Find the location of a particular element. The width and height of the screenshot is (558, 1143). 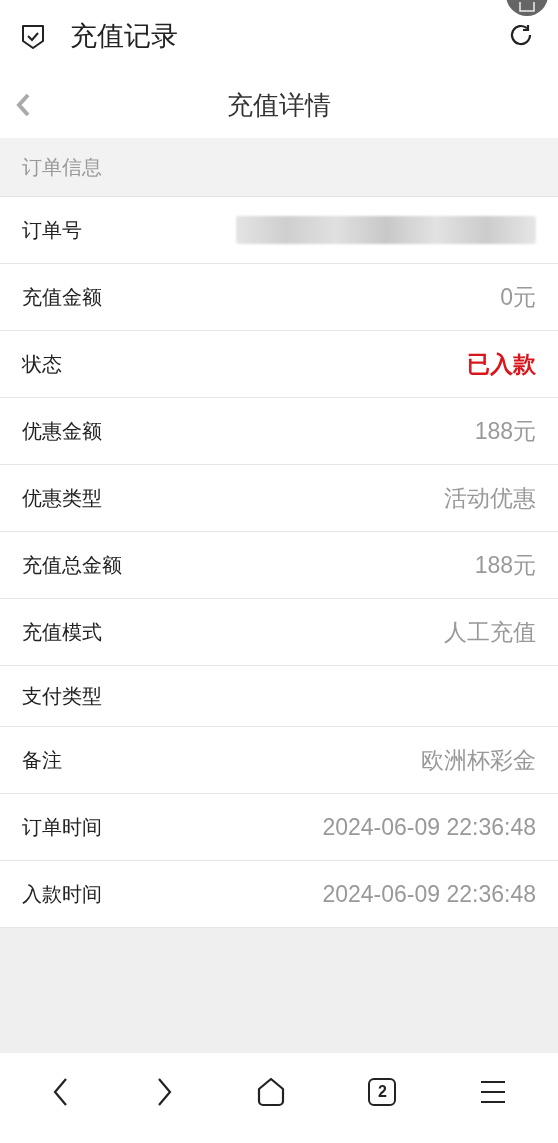

field-label: 充值模式 is located at coordinates (62, 632).